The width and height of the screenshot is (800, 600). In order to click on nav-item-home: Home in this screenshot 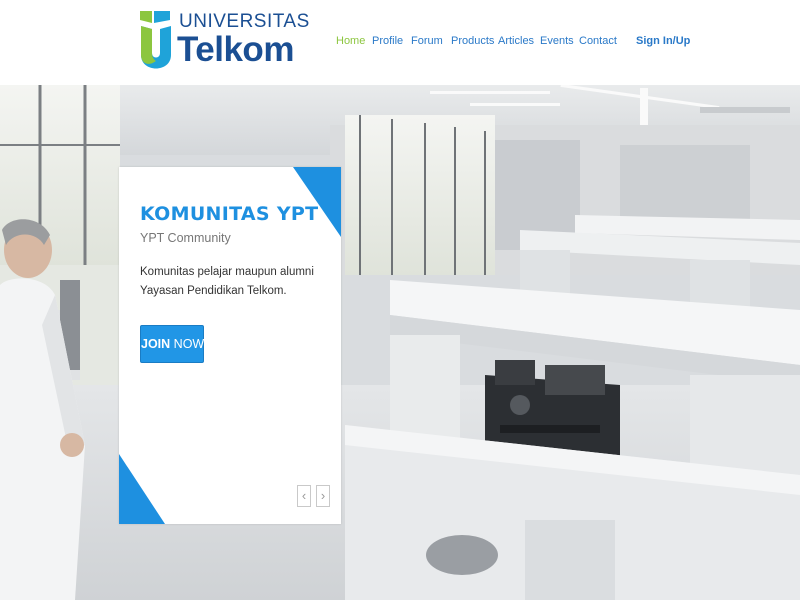, I will do `click(350, 41)`.